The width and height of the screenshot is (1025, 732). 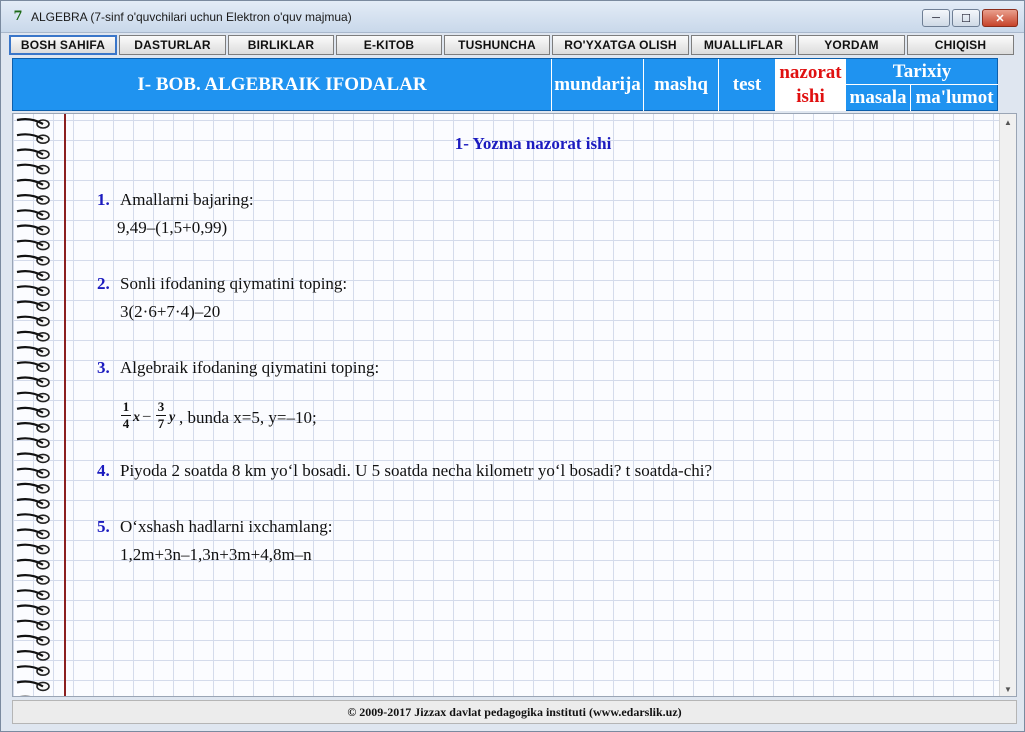 I want to click on variable-x: x, so click(x=136, y=417).